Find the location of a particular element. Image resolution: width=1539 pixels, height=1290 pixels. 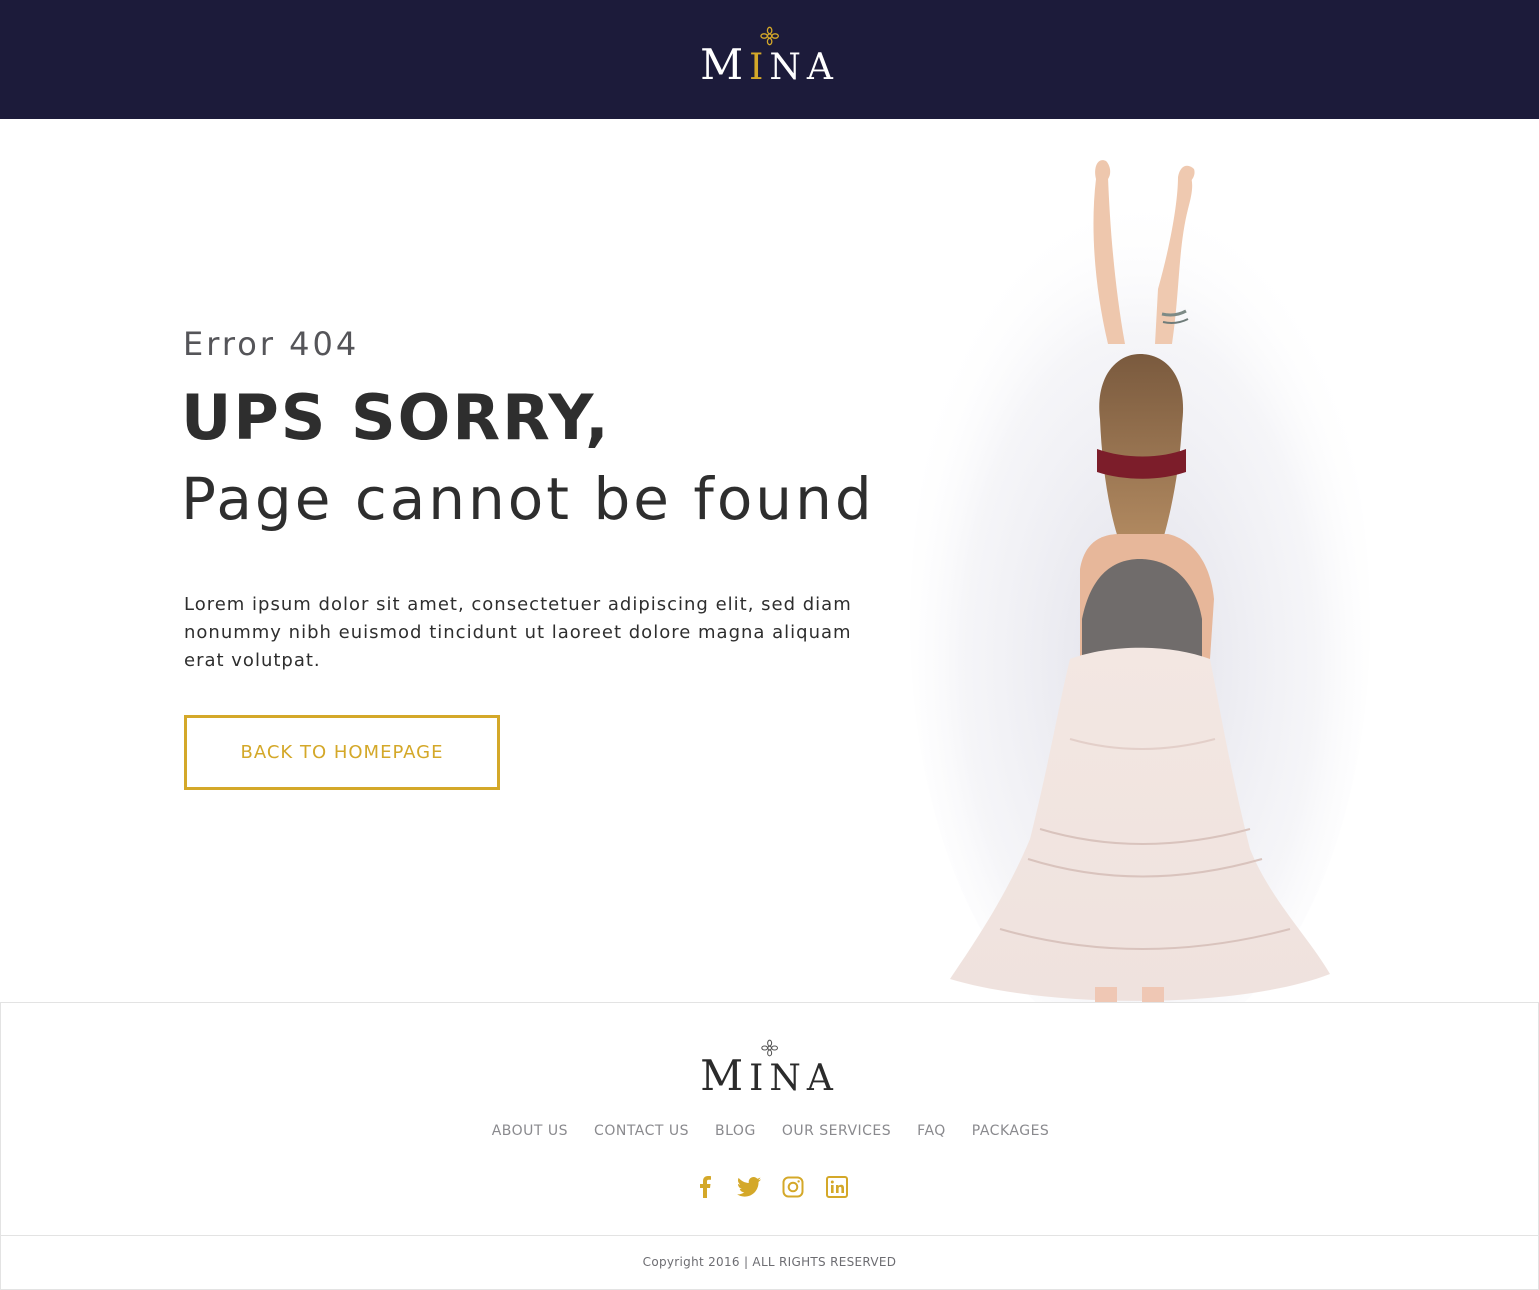

twitter-icon is located at coordinates (748, 1187).